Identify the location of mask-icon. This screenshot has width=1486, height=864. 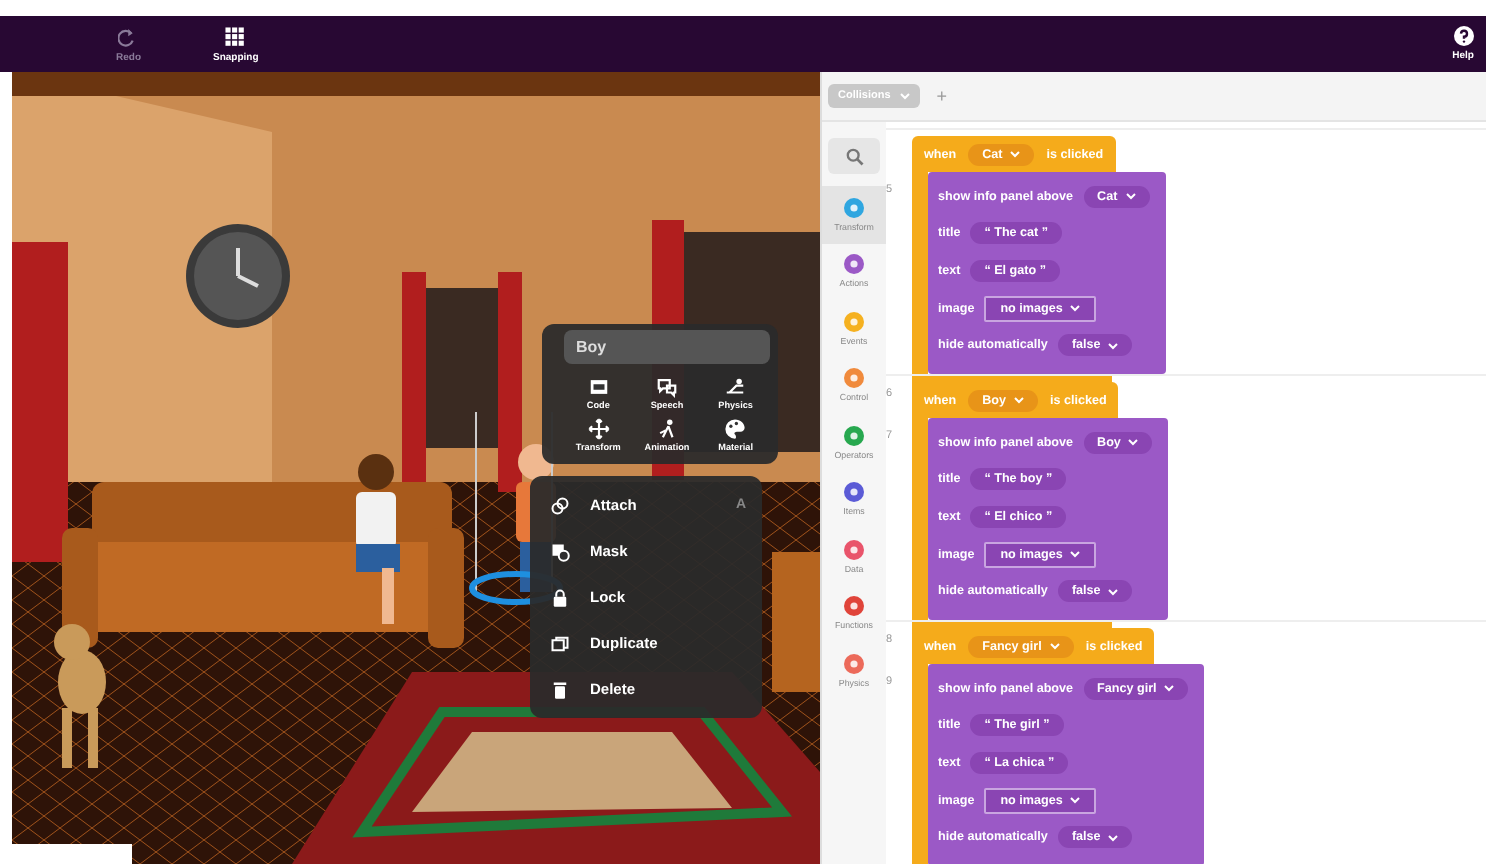
(560, 551).